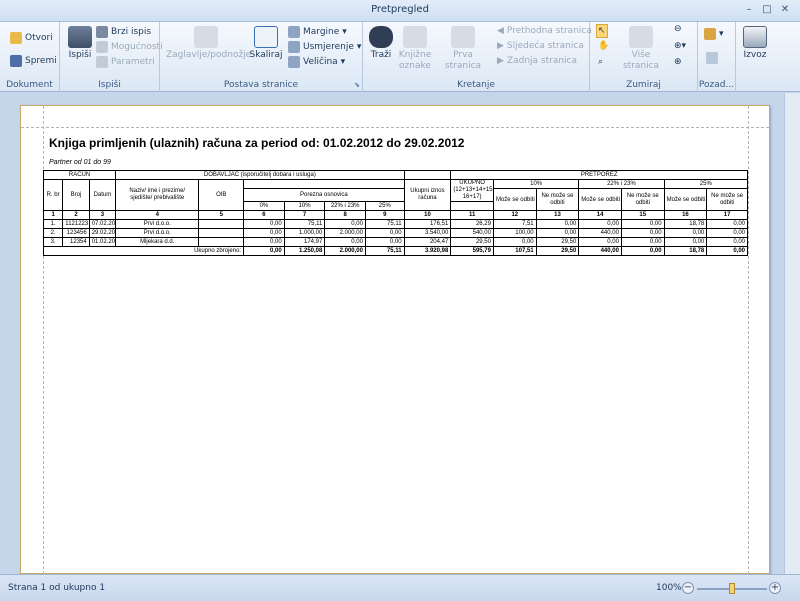 The image size is (800, 601). I want to click on zaglavlje-podnozje-button: Zaglavlje/podnožje, so click(208, 43).